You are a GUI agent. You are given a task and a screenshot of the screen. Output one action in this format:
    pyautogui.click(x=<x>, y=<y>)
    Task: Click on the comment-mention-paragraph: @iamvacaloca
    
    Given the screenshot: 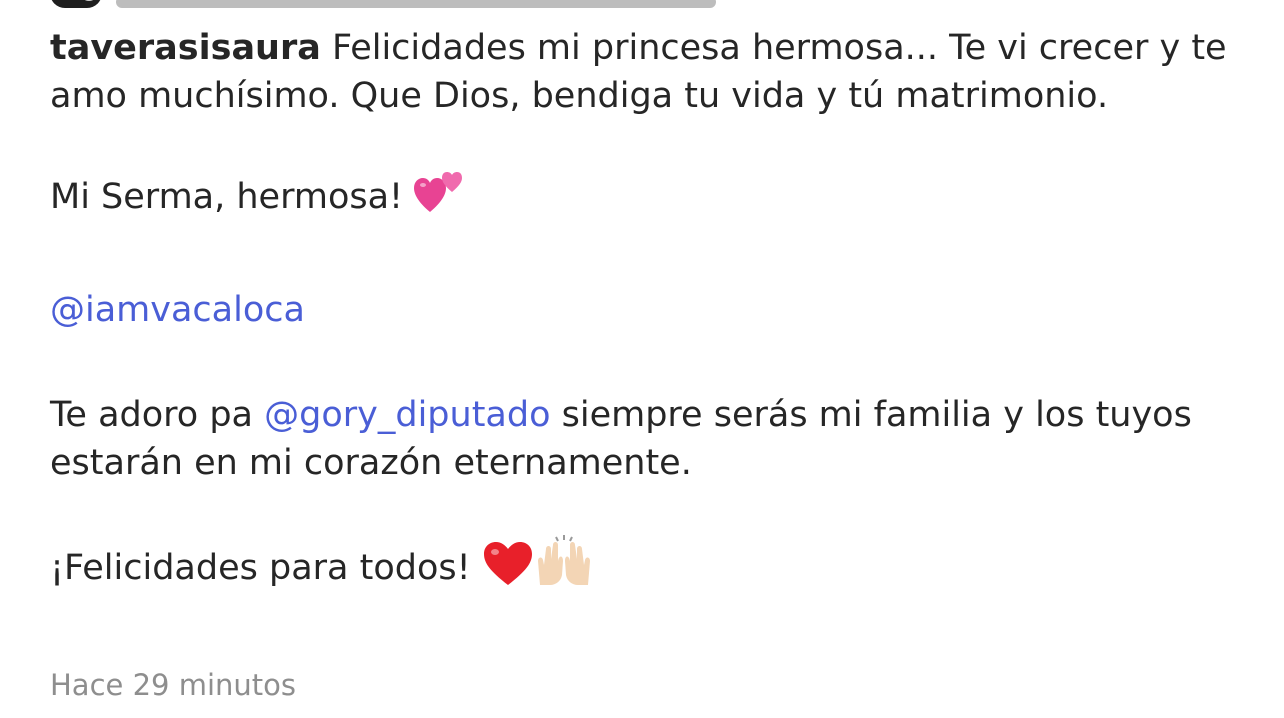 What is the action you would take?
    pyautogui.click(x=650, y=310)
    